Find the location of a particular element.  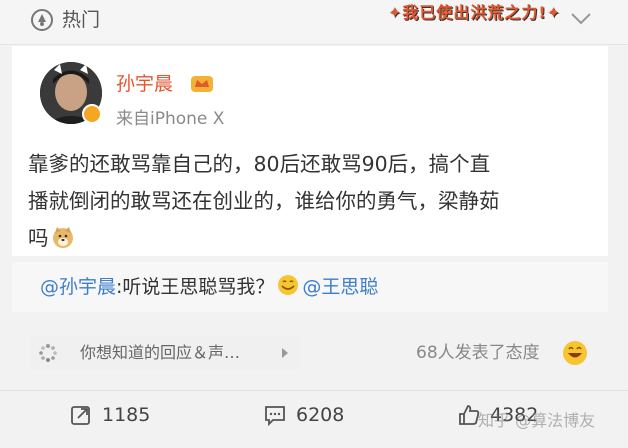

loading-dots-icon is located at coordinates (48, 353).